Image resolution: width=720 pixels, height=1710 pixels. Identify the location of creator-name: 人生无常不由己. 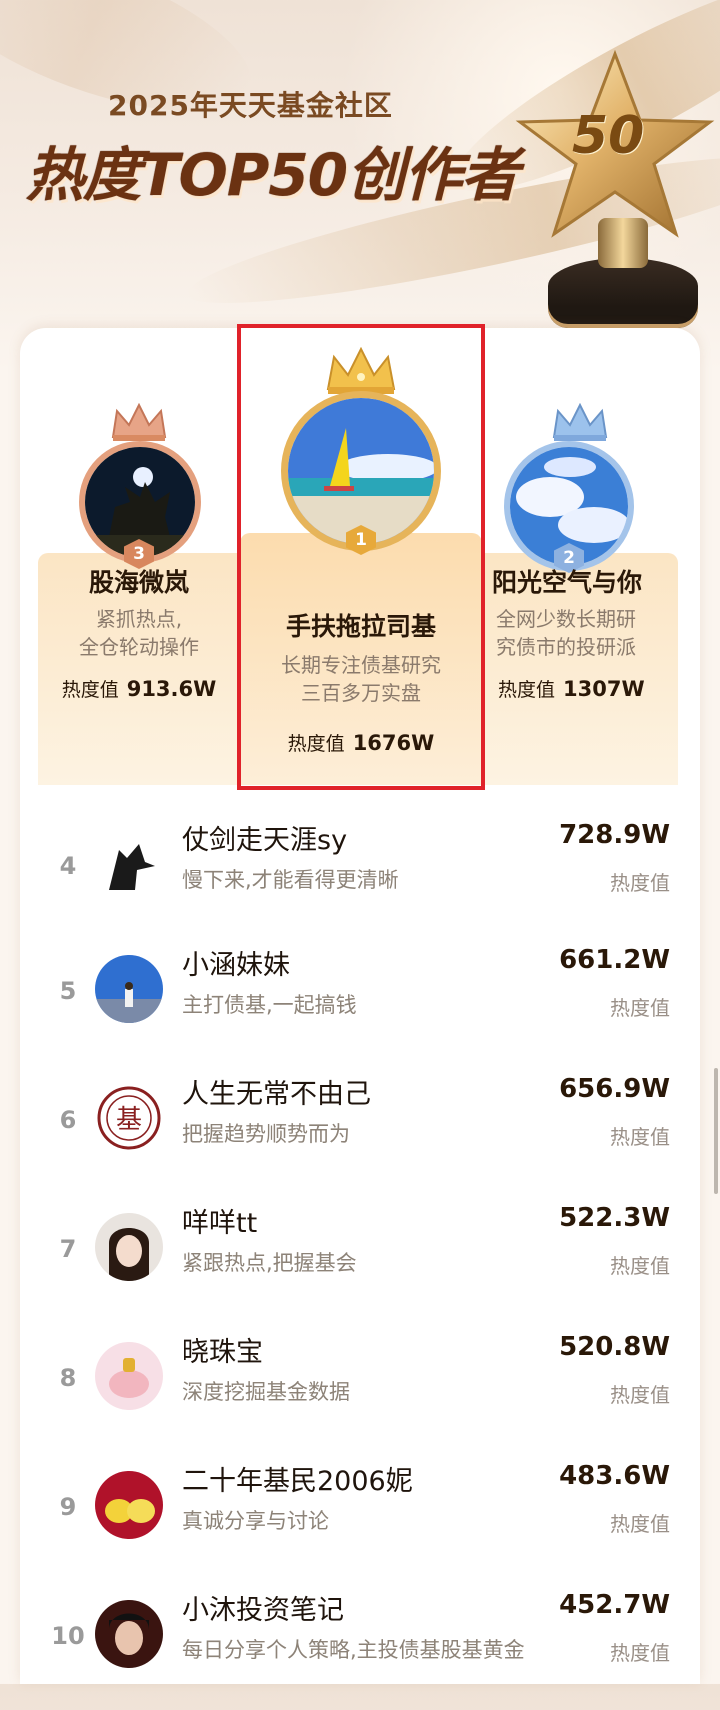
(276, 1094).